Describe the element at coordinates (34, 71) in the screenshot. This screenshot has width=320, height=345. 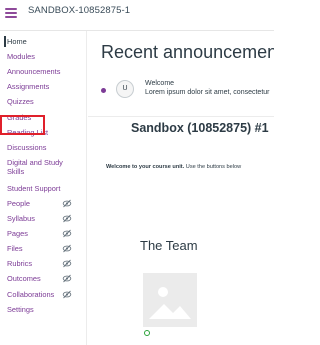
I see `sidebar-item-label: Announcements` at that location.